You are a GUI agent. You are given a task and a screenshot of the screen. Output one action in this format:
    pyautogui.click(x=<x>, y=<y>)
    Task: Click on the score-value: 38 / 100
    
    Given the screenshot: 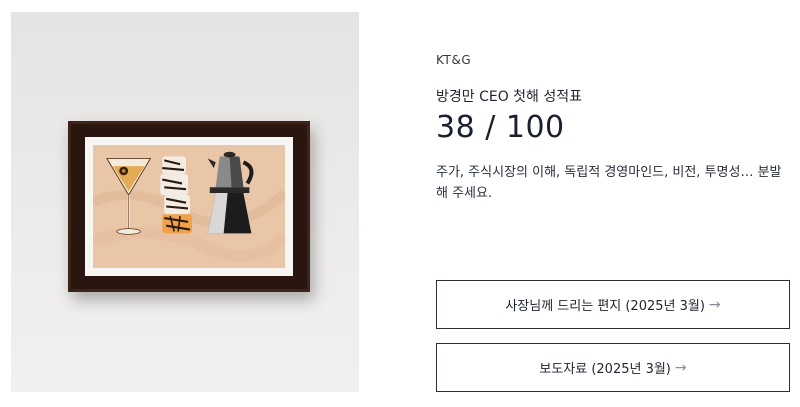 What is the action you would take?
    pyautogui.click(x=500, y=127)
    